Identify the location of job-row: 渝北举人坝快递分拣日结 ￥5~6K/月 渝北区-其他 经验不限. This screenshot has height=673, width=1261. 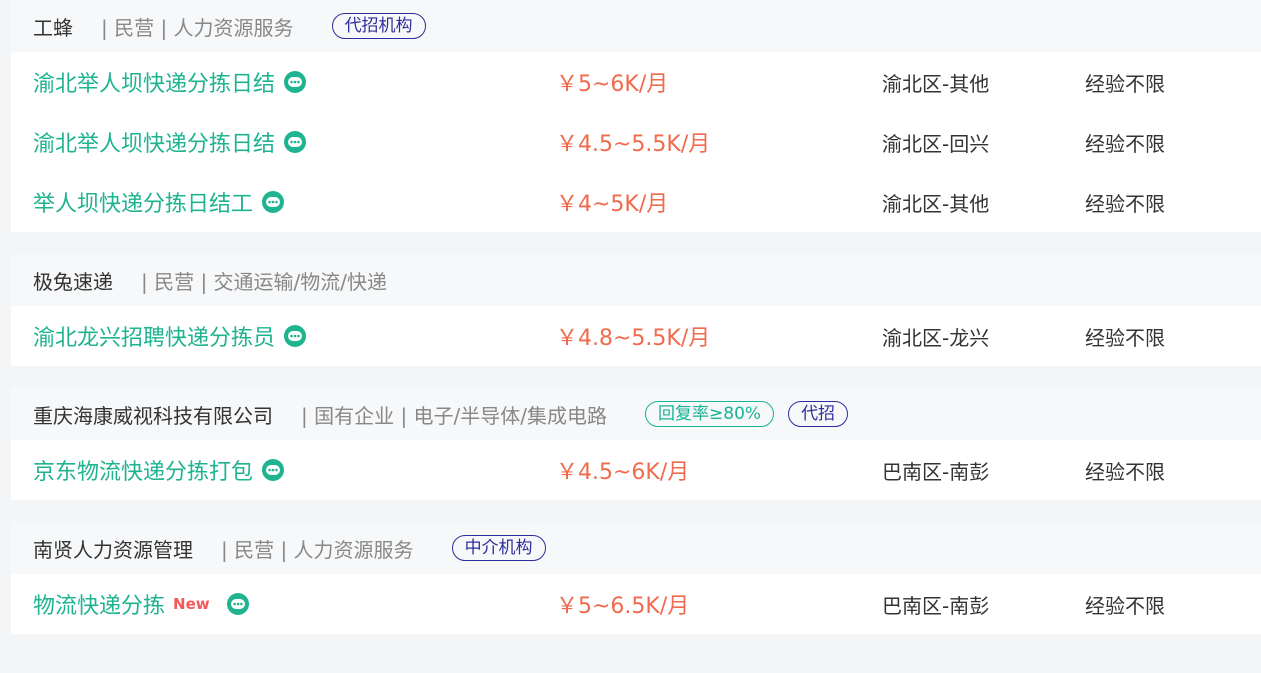
(636, 82).